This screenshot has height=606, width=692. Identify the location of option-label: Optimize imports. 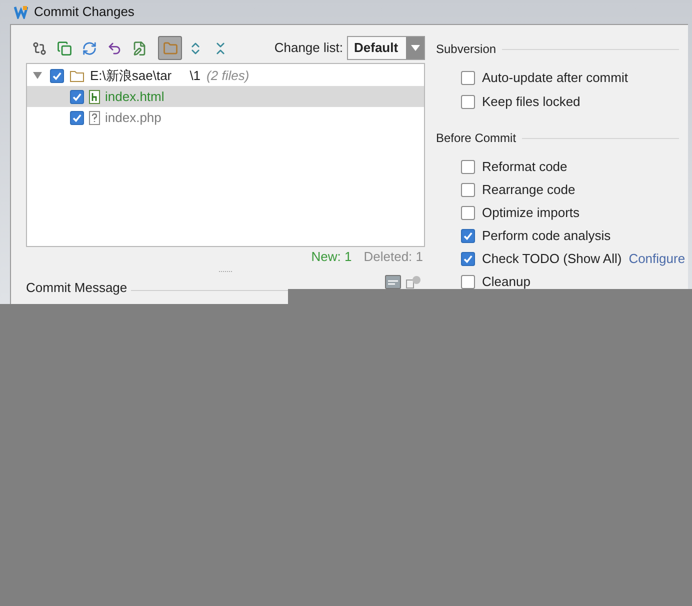
(531, 213).